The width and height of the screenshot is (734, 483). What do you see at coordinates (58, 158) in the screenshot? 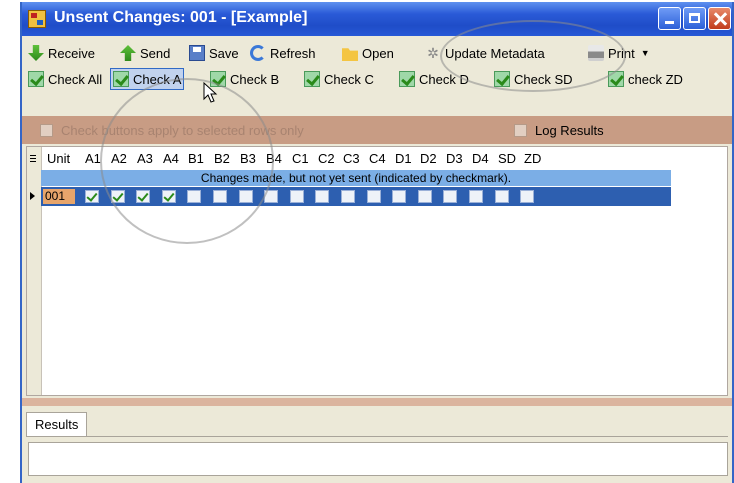
I see `column-header: Unit` at bounding box center [58, 158].